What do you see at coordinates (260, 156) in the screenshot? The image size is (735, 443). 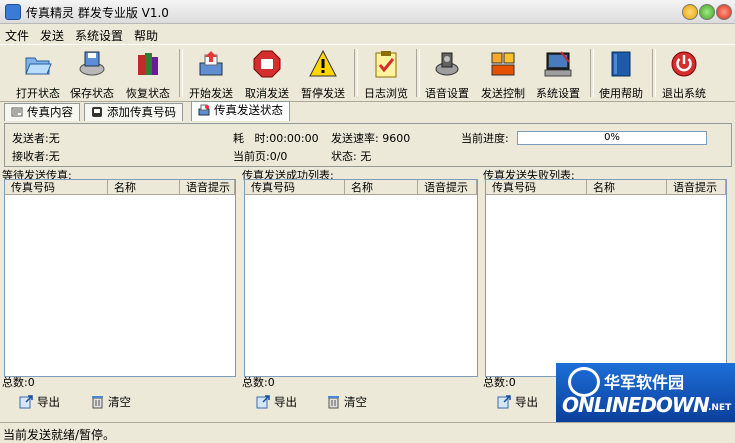 I see `current-page-text: 当前页:0/0` at bounding box center [260, 156].